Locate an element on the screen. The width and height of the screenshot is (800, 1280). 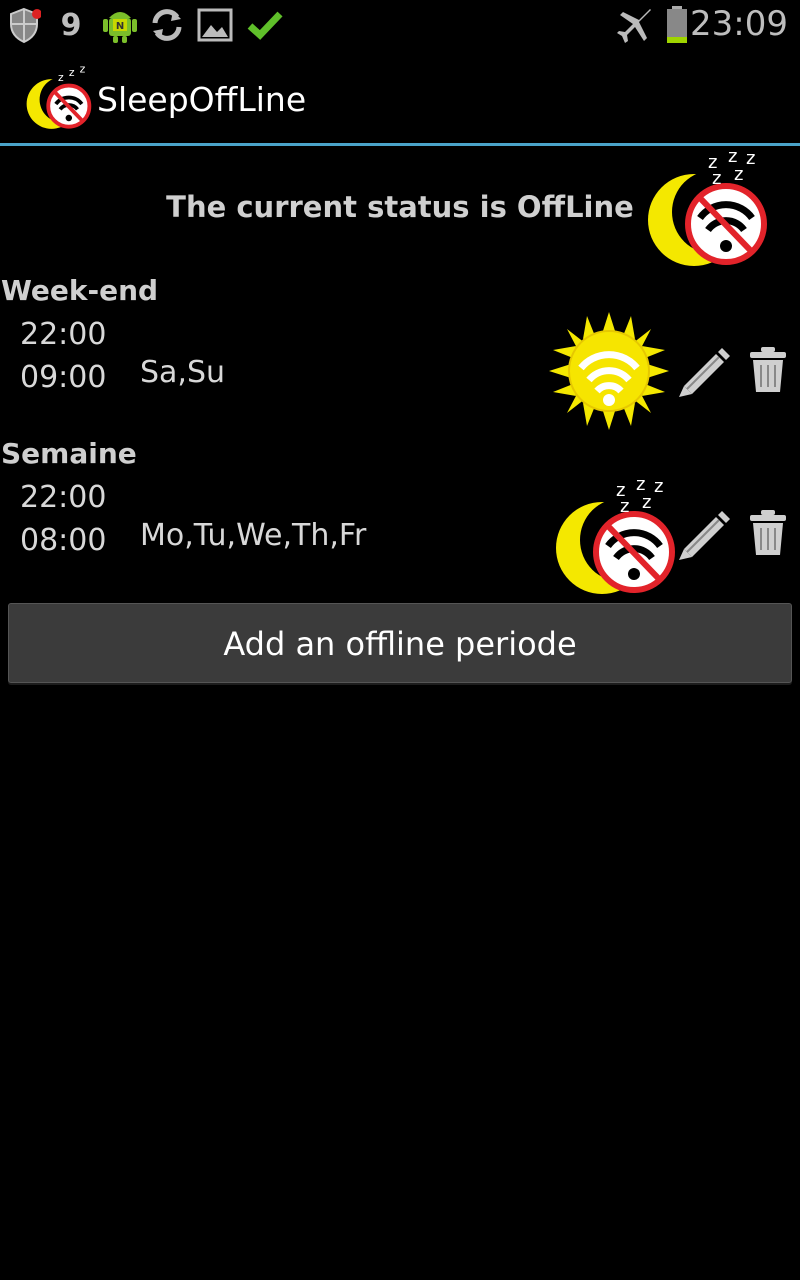
android-icon: N is located at coordinates (120, 25).